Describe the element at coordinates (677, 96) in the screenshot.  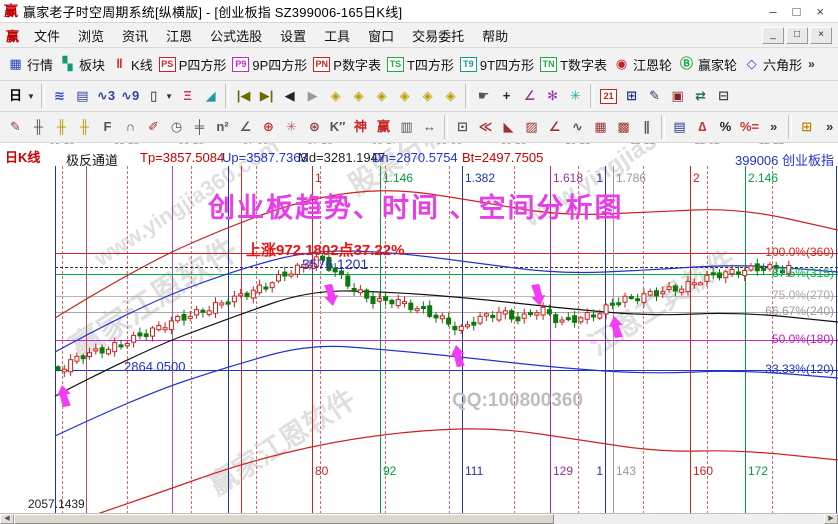
I see `save-button: ▣` at that location.